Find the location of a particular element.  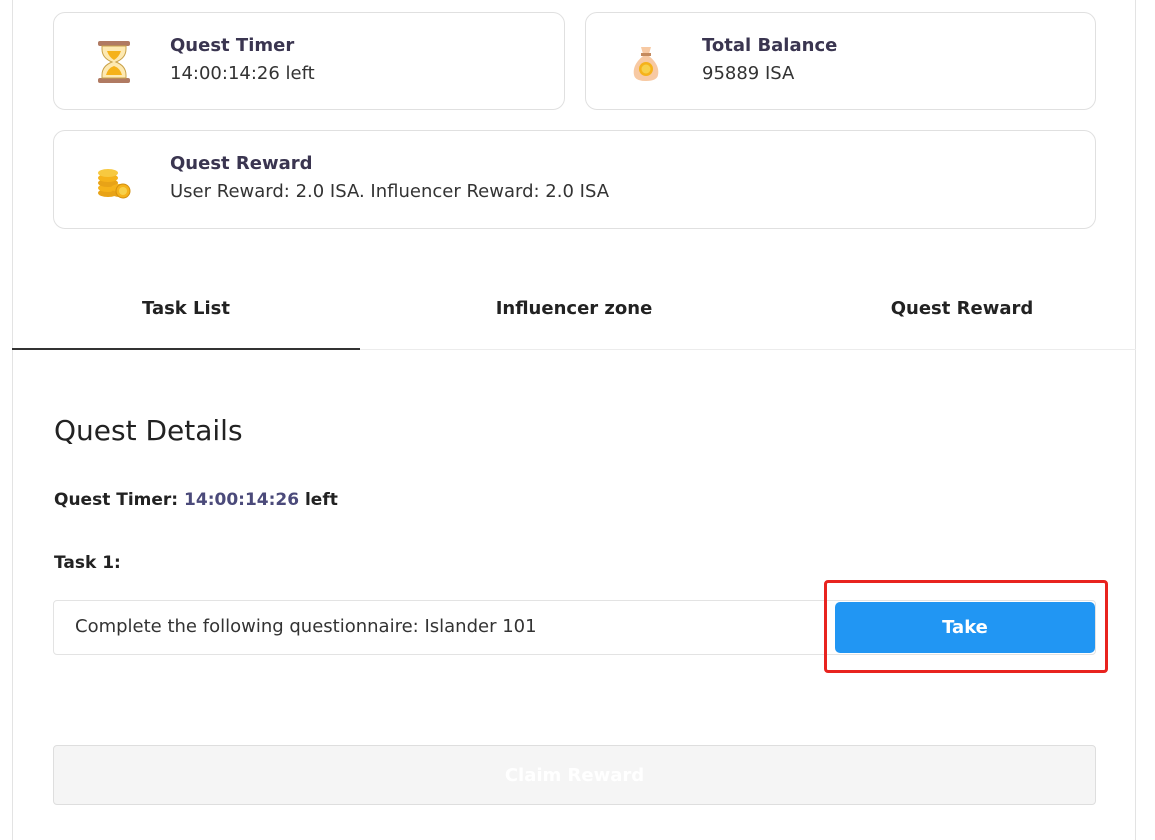

quest-details-title: Quest Details is located at coordinates (148, 430).